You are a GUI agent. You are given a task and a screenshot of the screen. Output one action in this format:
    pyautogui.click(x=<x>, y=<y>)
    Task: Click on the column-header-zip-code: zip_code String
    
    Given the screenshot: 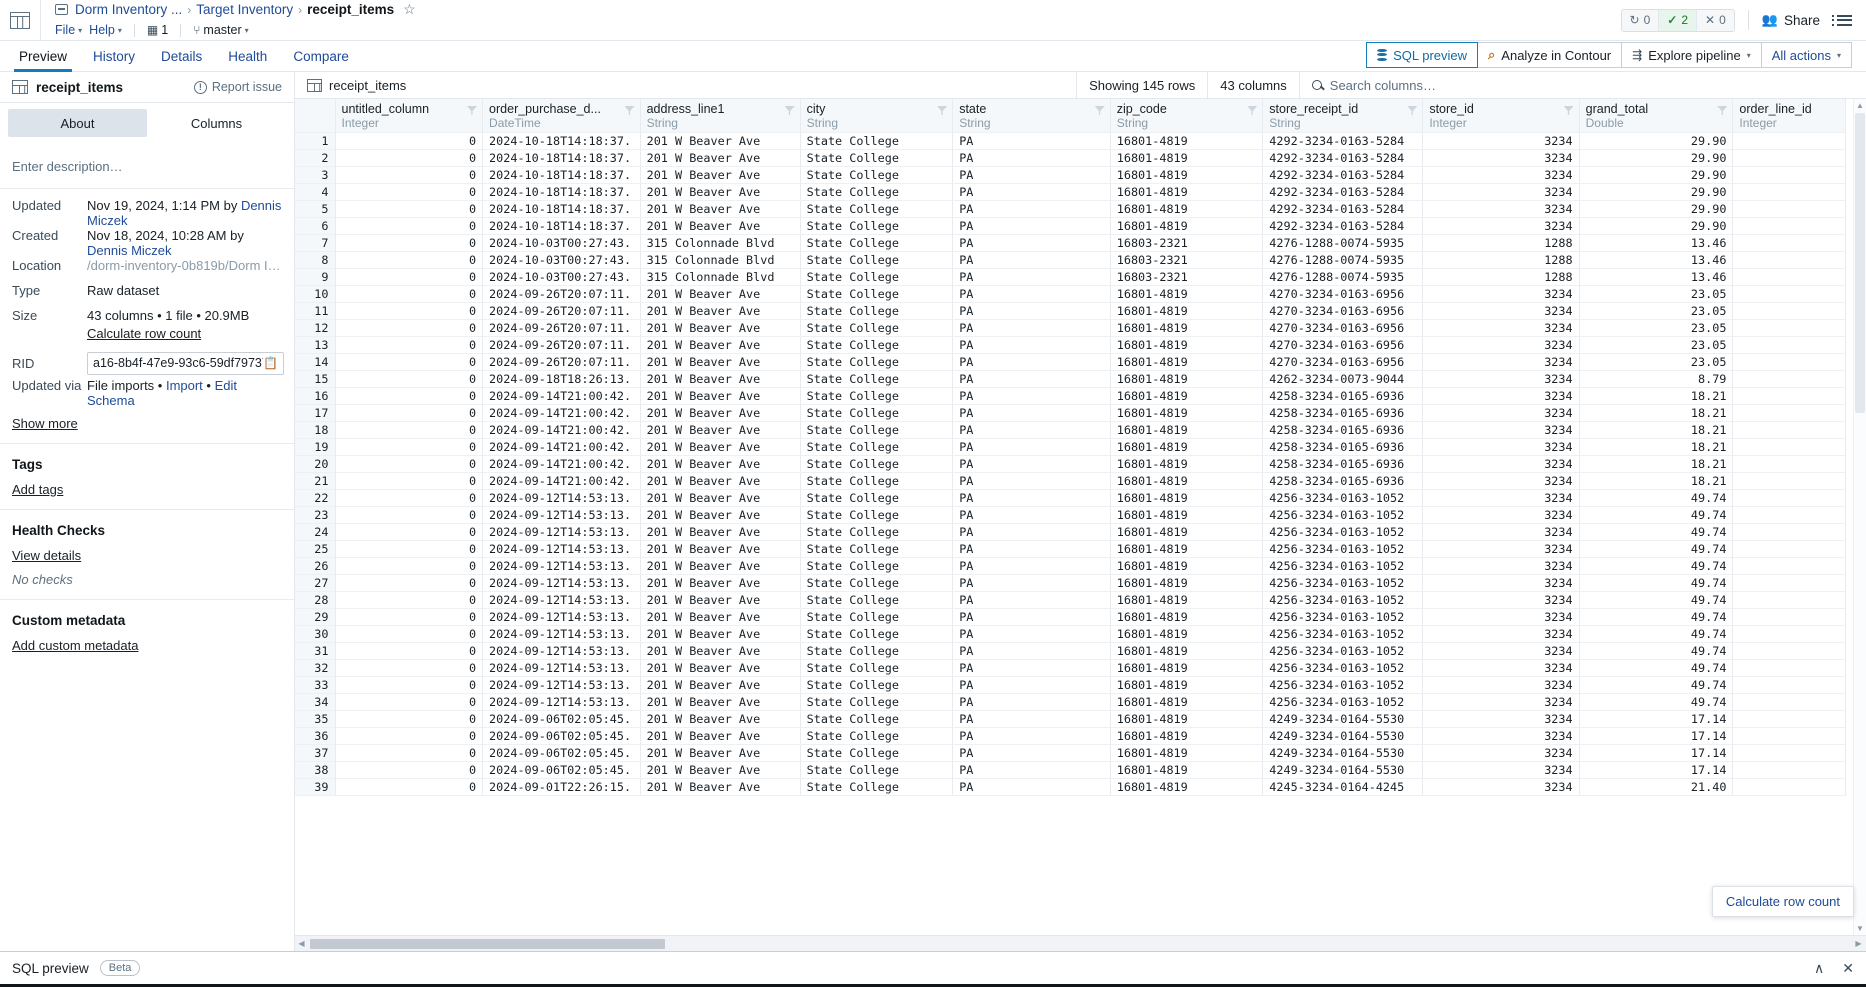 What is the action you would take?
    pyautogui.click(x=1187, y=116)
    